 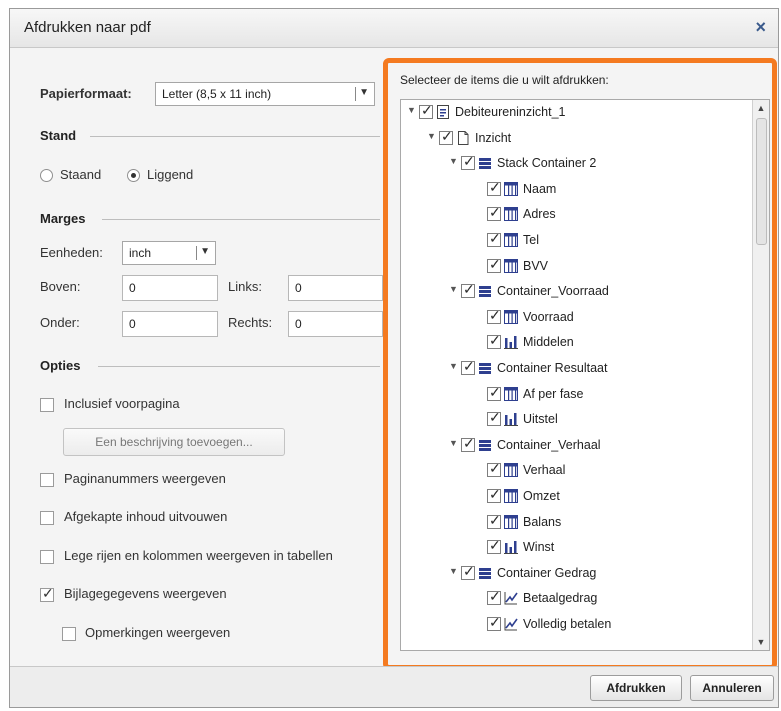 I want to click on cancel-button: Annuleren, so click(x=732, y=688).